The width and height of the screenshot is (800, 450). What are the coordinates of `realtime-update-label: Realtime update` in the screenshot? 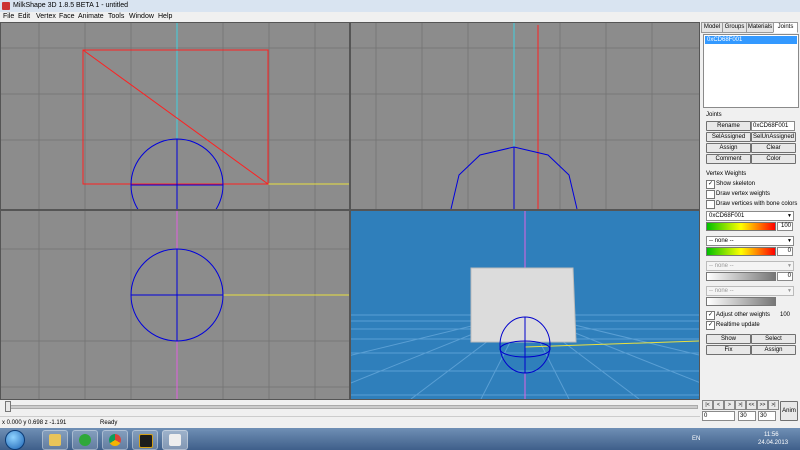 It's located at (738, 325).